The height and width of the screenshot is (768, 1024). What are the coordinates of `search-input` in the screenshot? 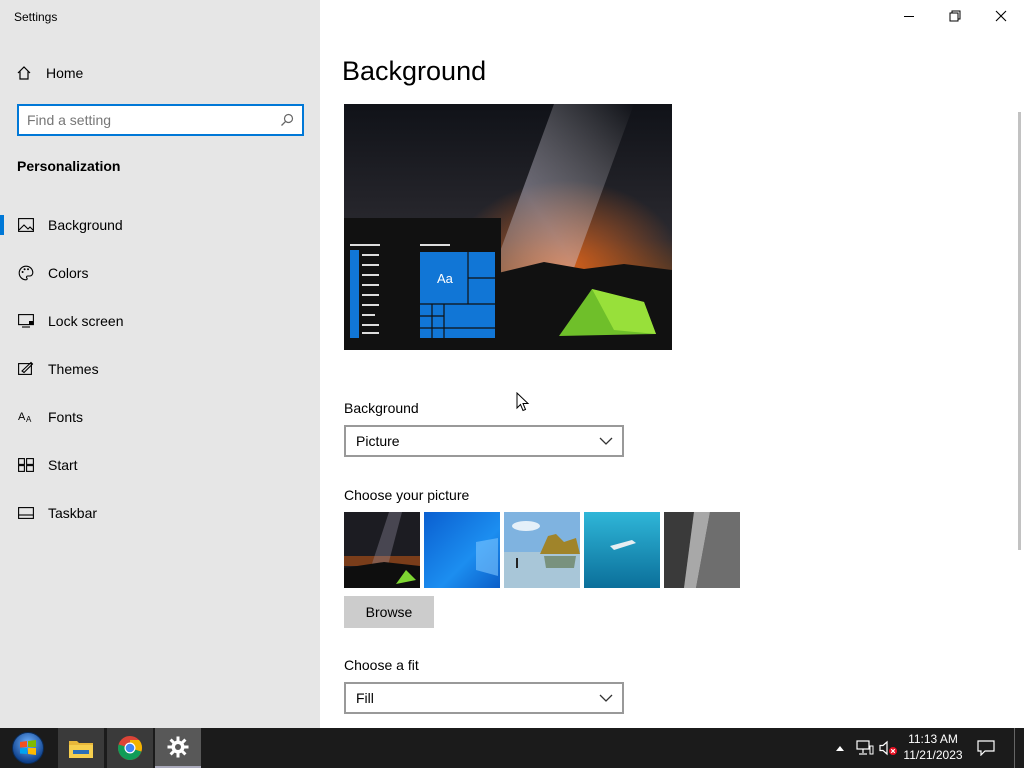 It's located at (147, 120).